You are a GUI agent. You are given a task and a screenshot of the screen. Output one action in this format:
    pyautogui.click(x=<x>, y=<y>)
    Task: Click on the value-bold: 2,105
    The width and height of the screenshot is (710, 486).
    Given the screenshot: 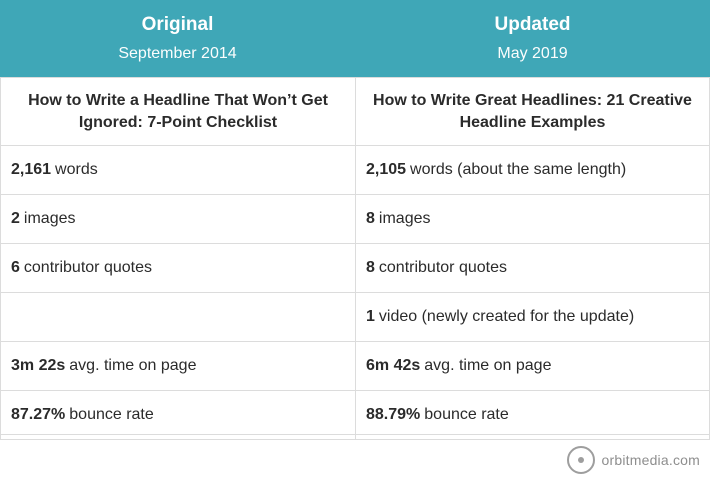 What is the action you would take?
    pyautogui.click(x=386, y=169)
    